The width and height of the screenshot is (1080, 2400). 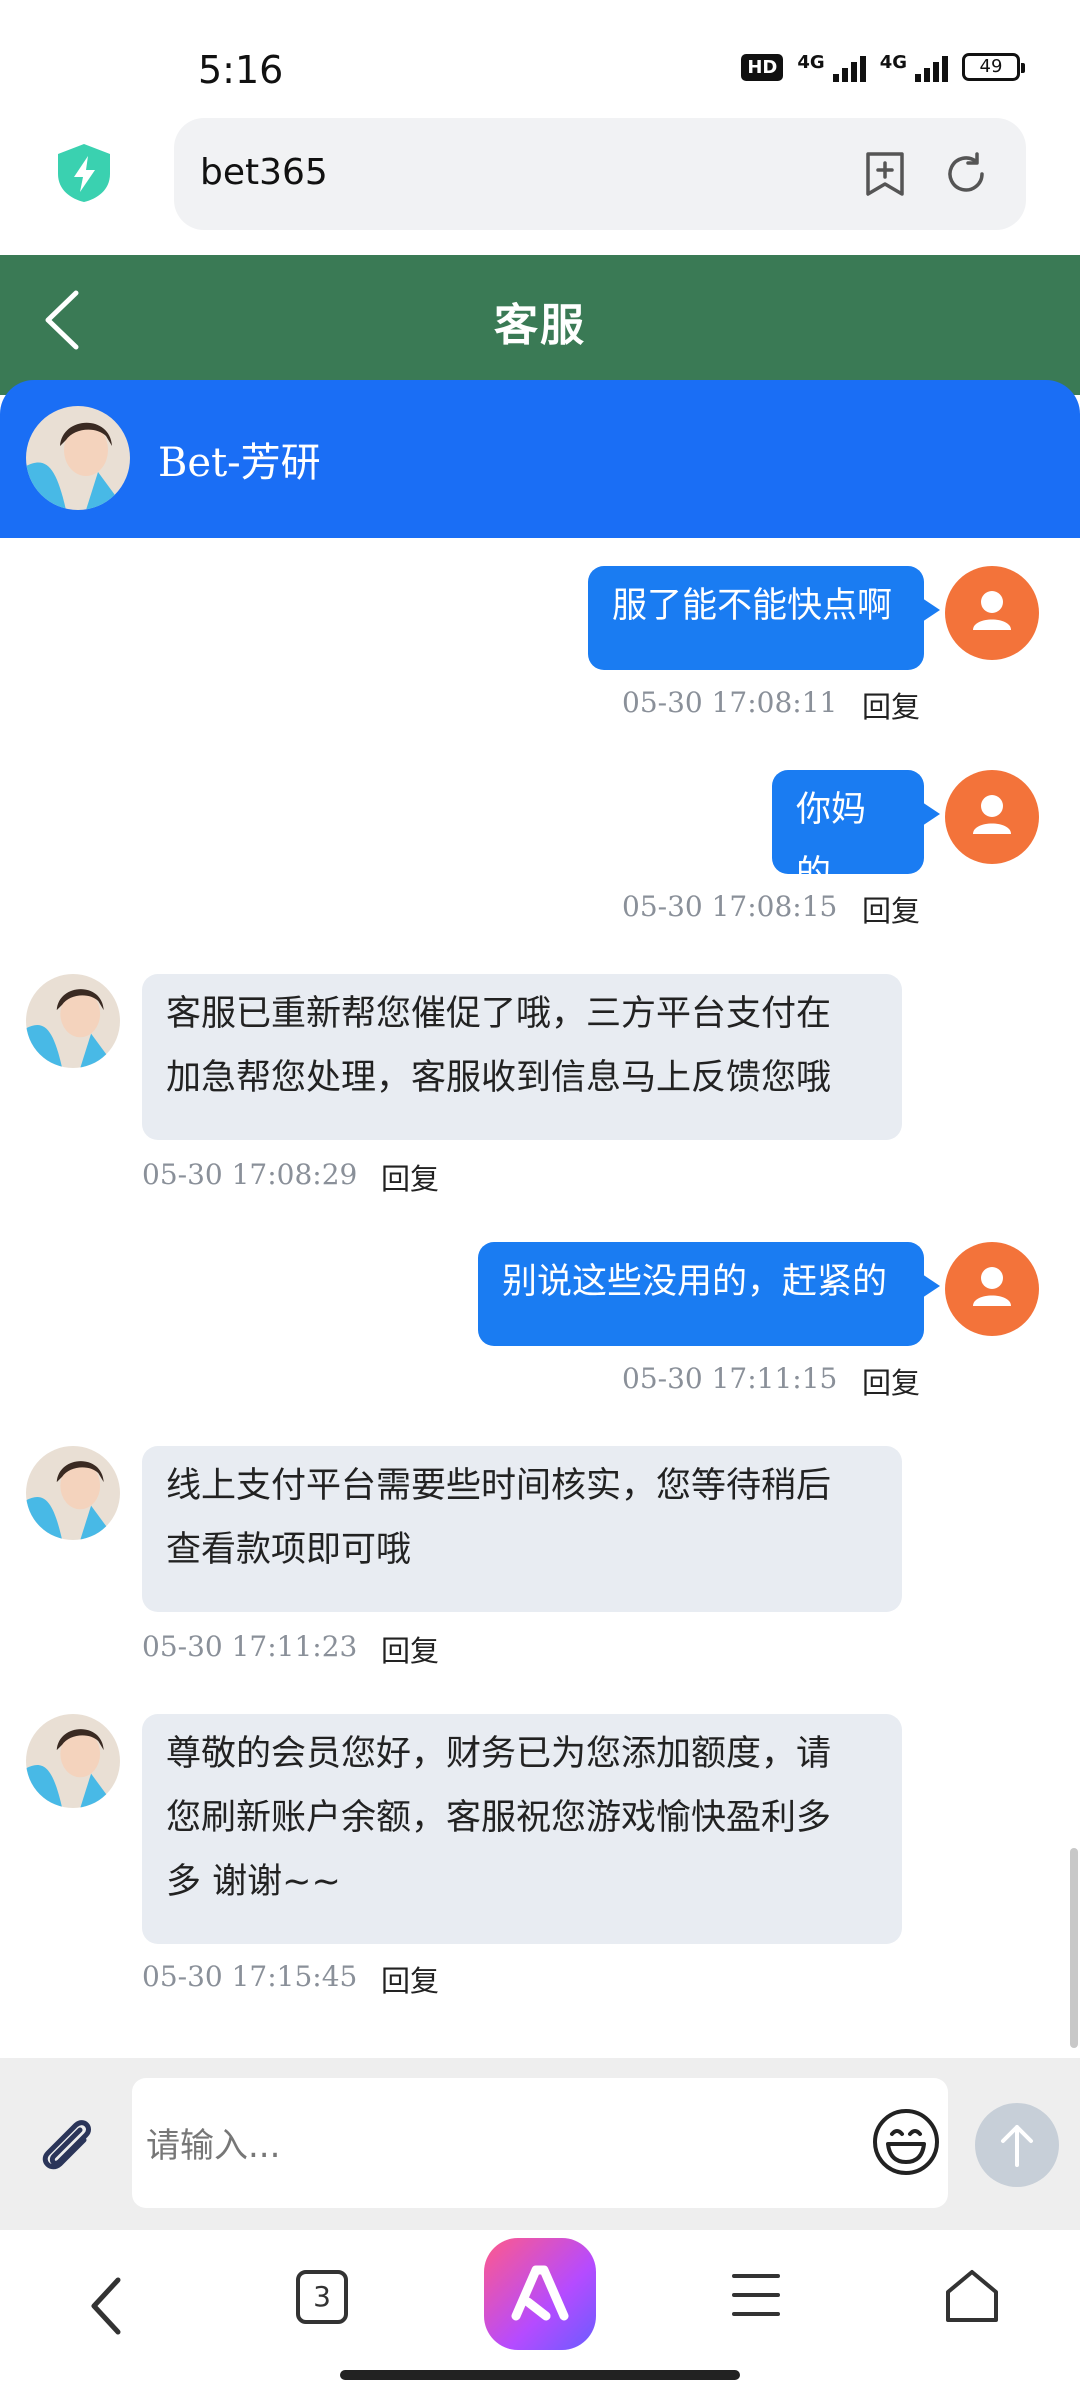 I want to click on home-icon, so click(x=972, y=2296).